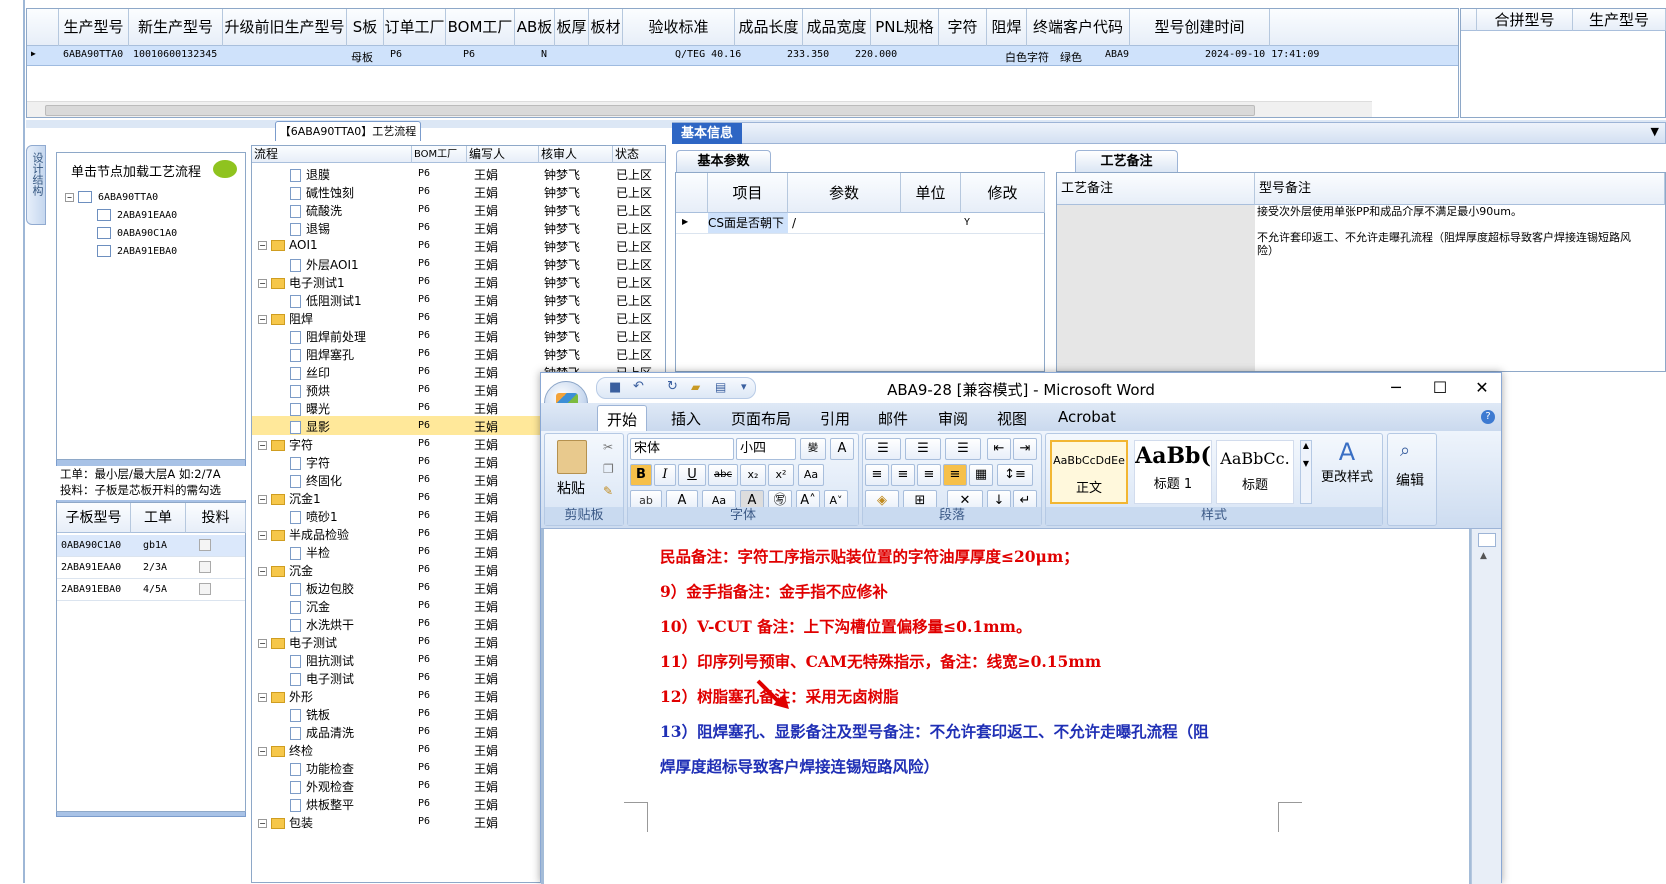 Image resolution: width=1666 pixels, height=884 pixels. I want to click on col-header: 核审人, so click(576, 154).